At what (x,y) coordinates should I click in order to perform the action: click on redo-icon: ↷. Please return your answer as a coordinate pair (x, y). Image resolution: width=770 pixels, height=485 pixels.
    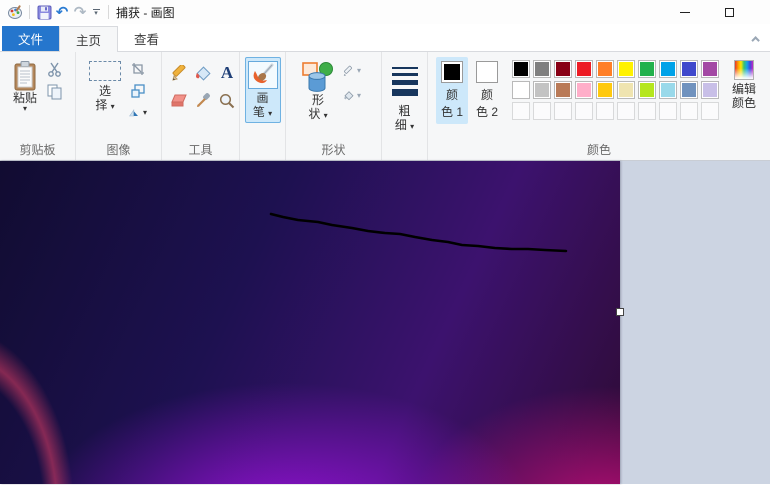
    Looking at the image, I should click on (80, 12).